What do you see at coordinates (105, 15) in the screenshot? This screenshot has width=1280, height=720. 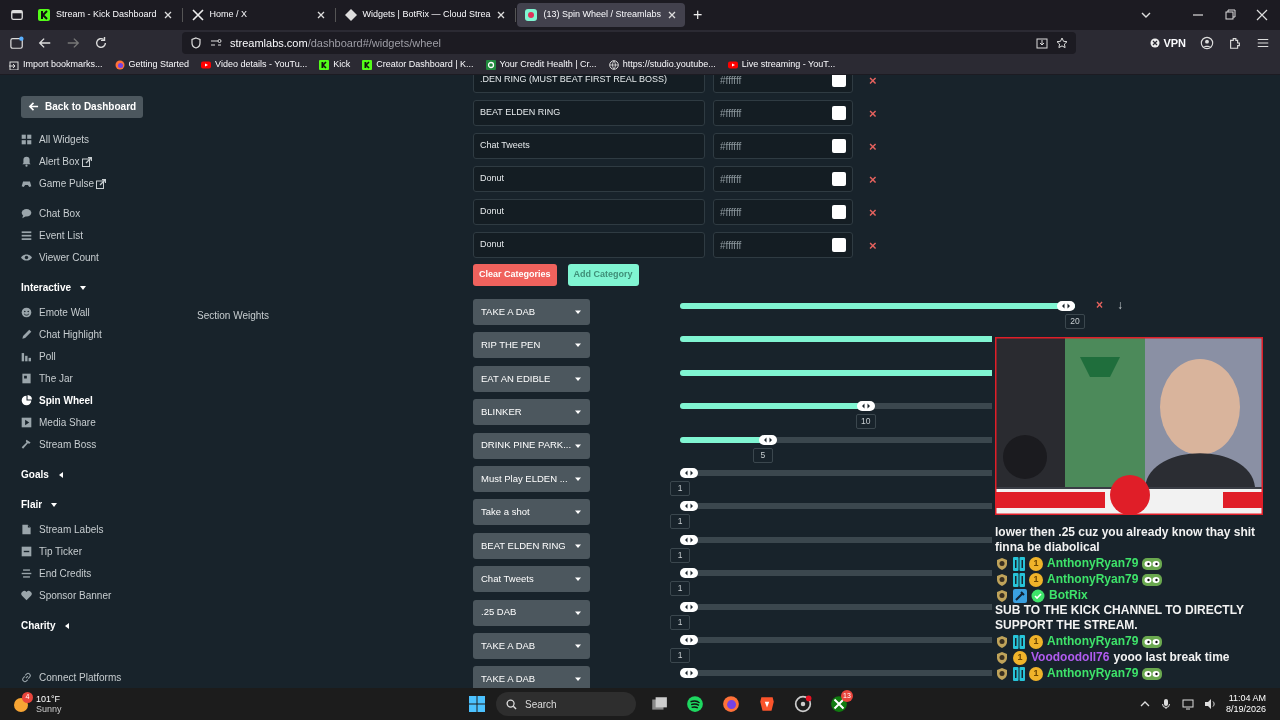 I see `browser-tab: Stream - Kick Dashboard` at bounding box center [105, 15].